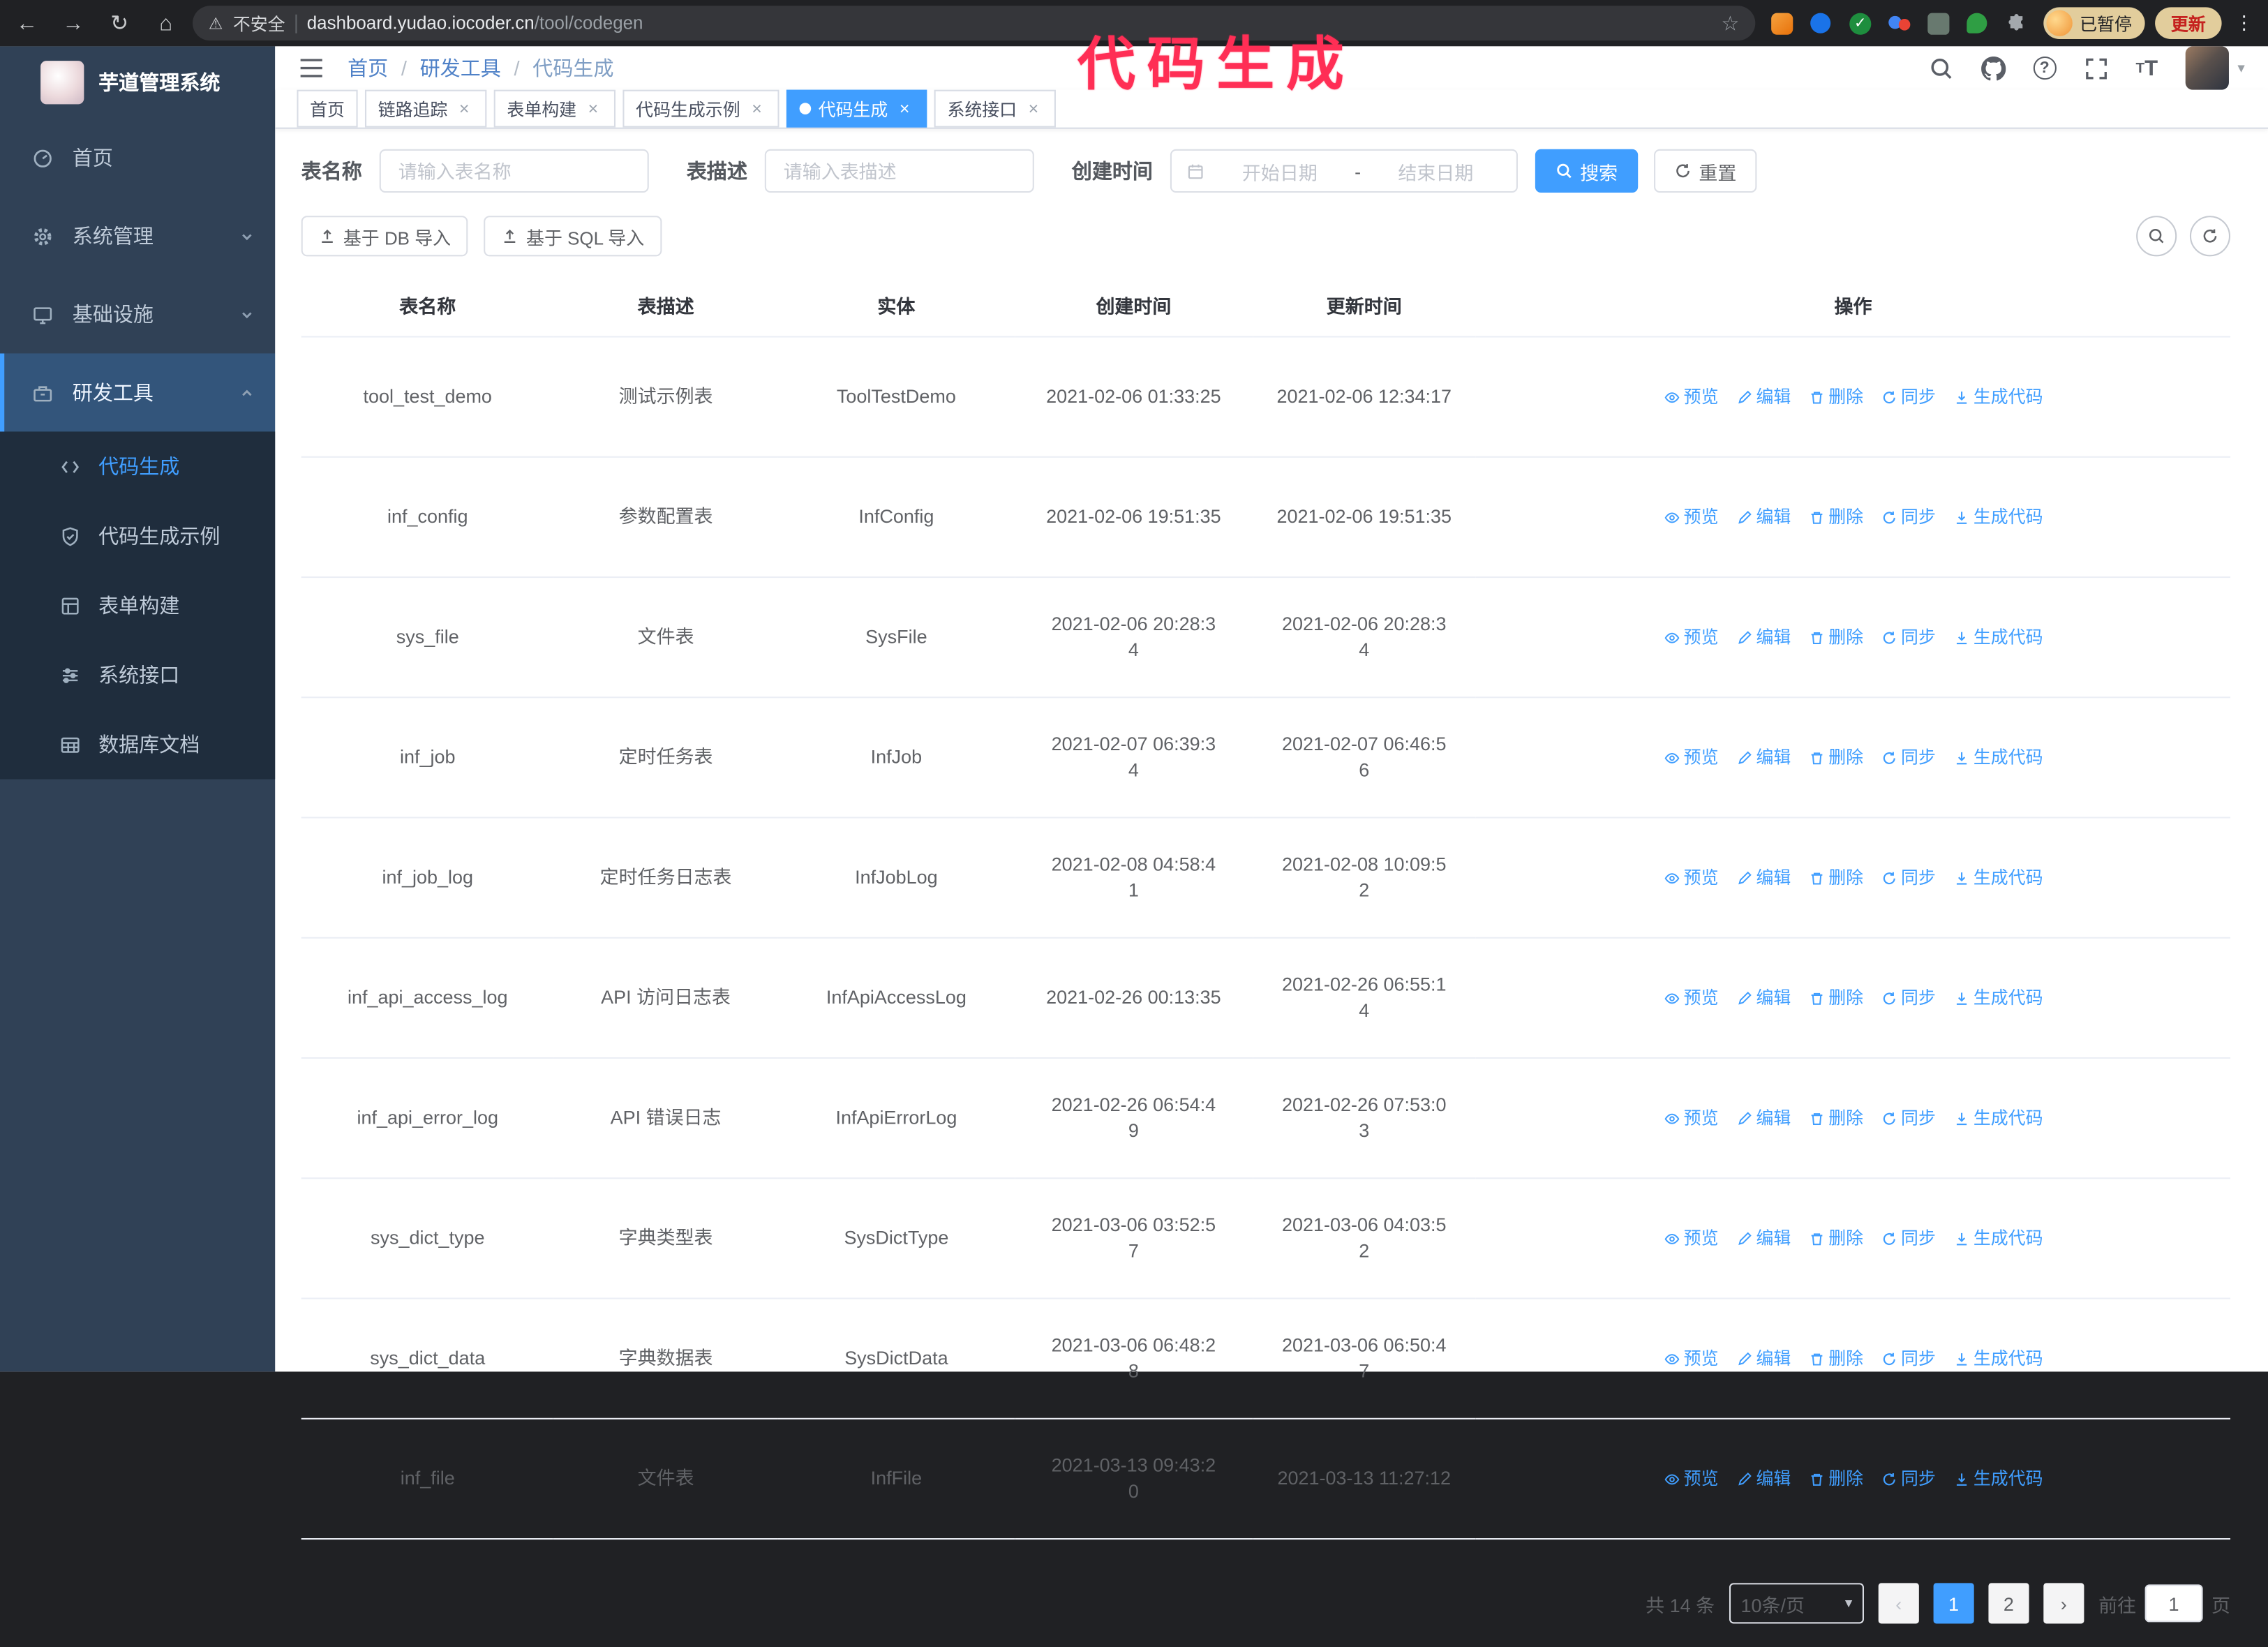  What do you see at coordinates (137, 158) in the screenshot?
I see `sidebar-item-home: 首页` at bounding box center [137, 158].